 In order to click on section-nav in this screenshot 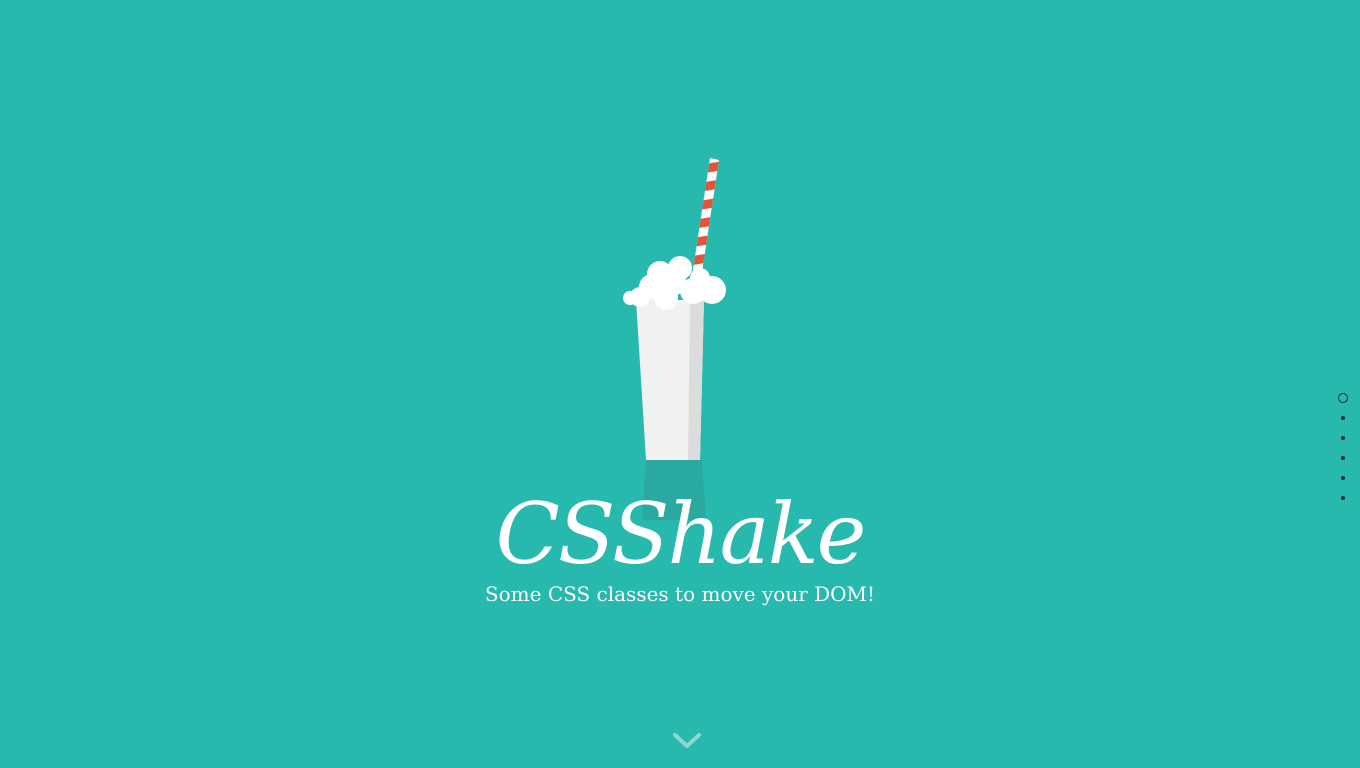, I will do `click(1343, 448)`.